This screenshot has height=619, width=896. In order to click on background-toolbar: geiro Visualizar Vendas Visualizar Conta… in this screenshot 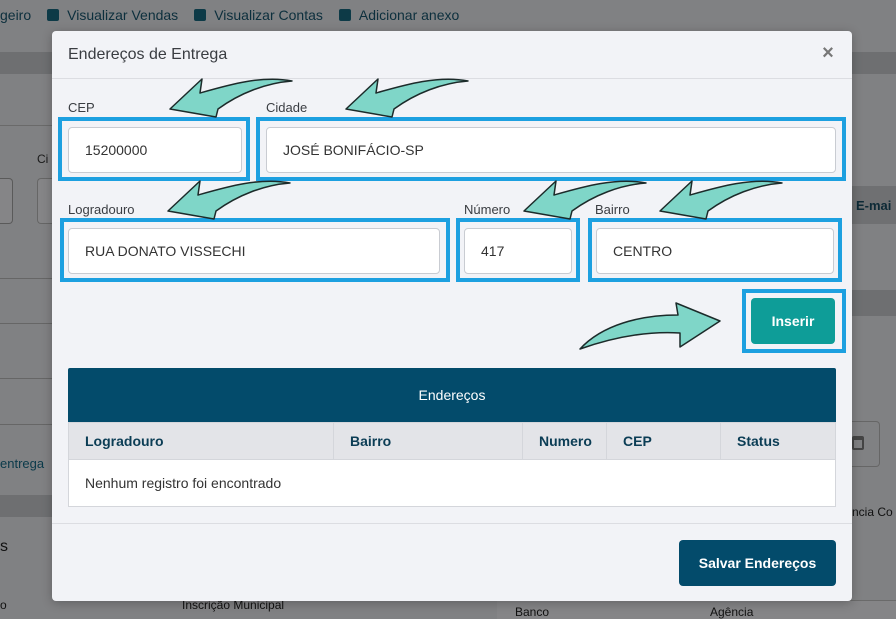, I will do `click(448, 15)`.